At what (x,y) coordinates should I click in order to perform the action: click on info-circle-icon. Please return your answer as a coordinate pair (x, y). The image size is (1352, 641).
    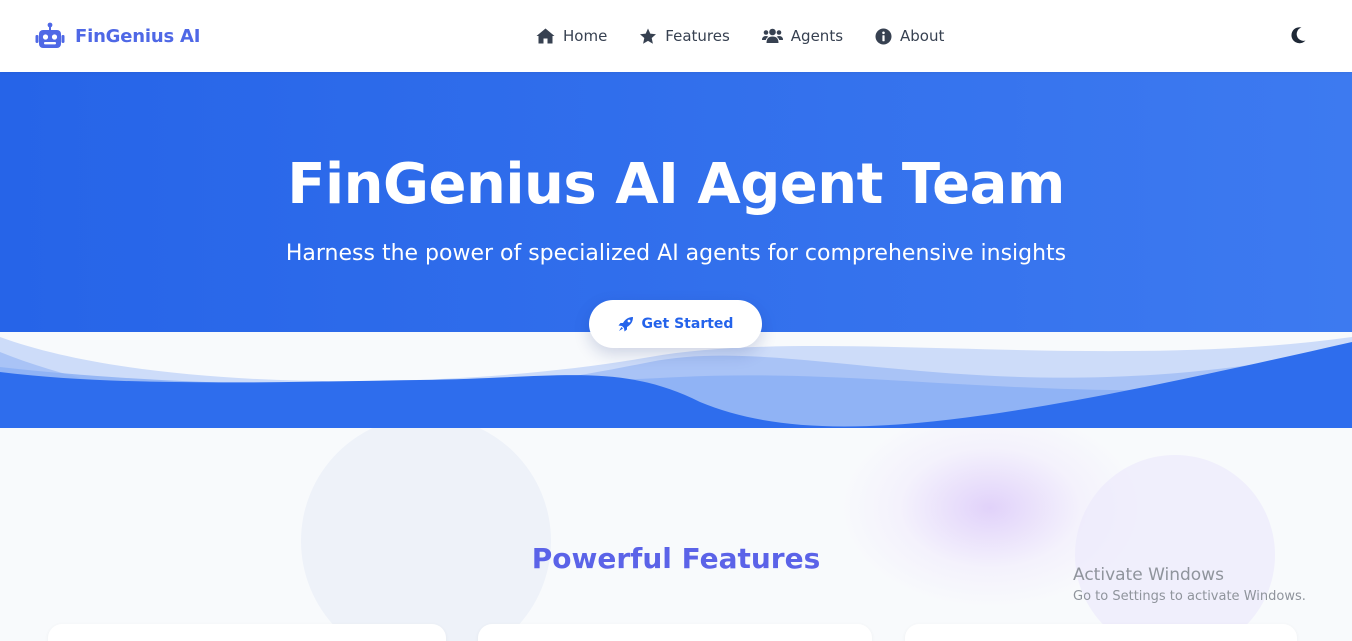
    Looking at the image, I should click on (883, 36).